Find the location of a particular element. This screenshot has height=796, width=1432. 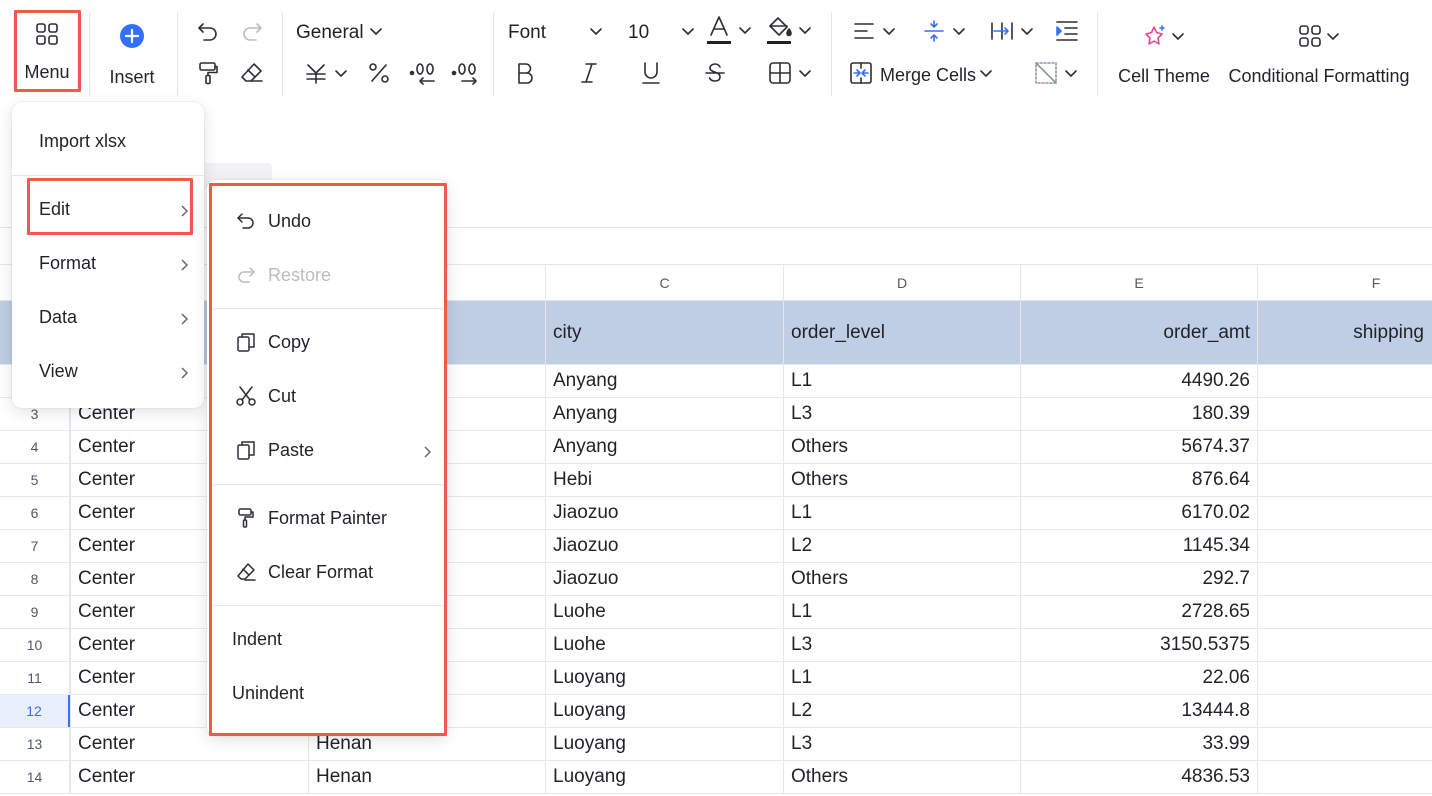

table-cell: 180.39 is located at coordinates (1138, 414).